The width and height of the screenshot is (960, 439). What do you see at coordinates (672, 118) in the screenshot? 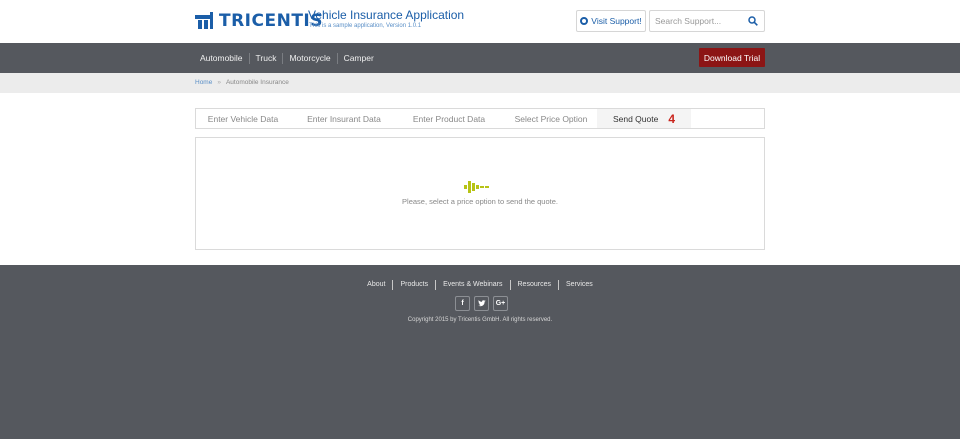
I see `step-number-badge: 4` at bounding box center [672, 118].